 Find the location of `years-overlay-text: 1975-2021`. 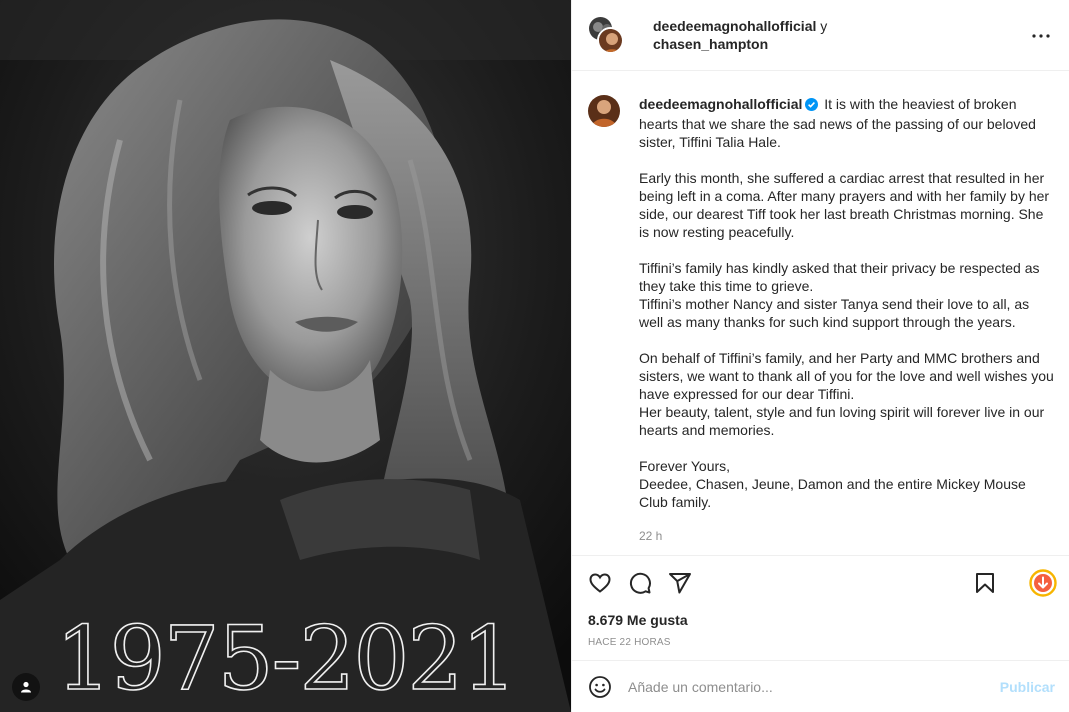

years-overlay-text: 1975-2021 is located at coordinates (286, 658).